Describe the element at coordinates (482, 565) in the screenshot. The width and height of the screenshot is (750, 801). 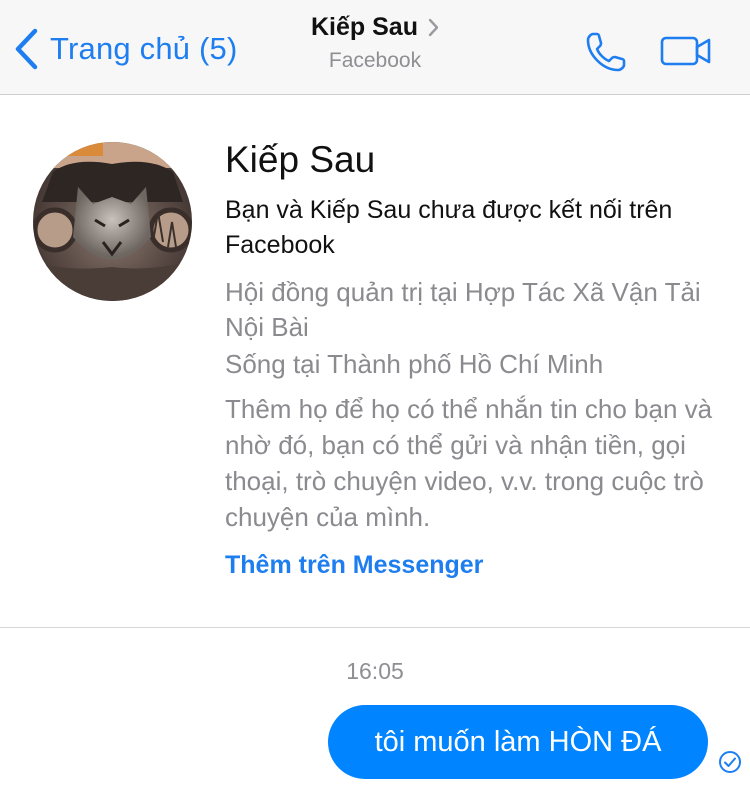
I see `add-on-messenger-link: Thêm trên Messenger` at that location.